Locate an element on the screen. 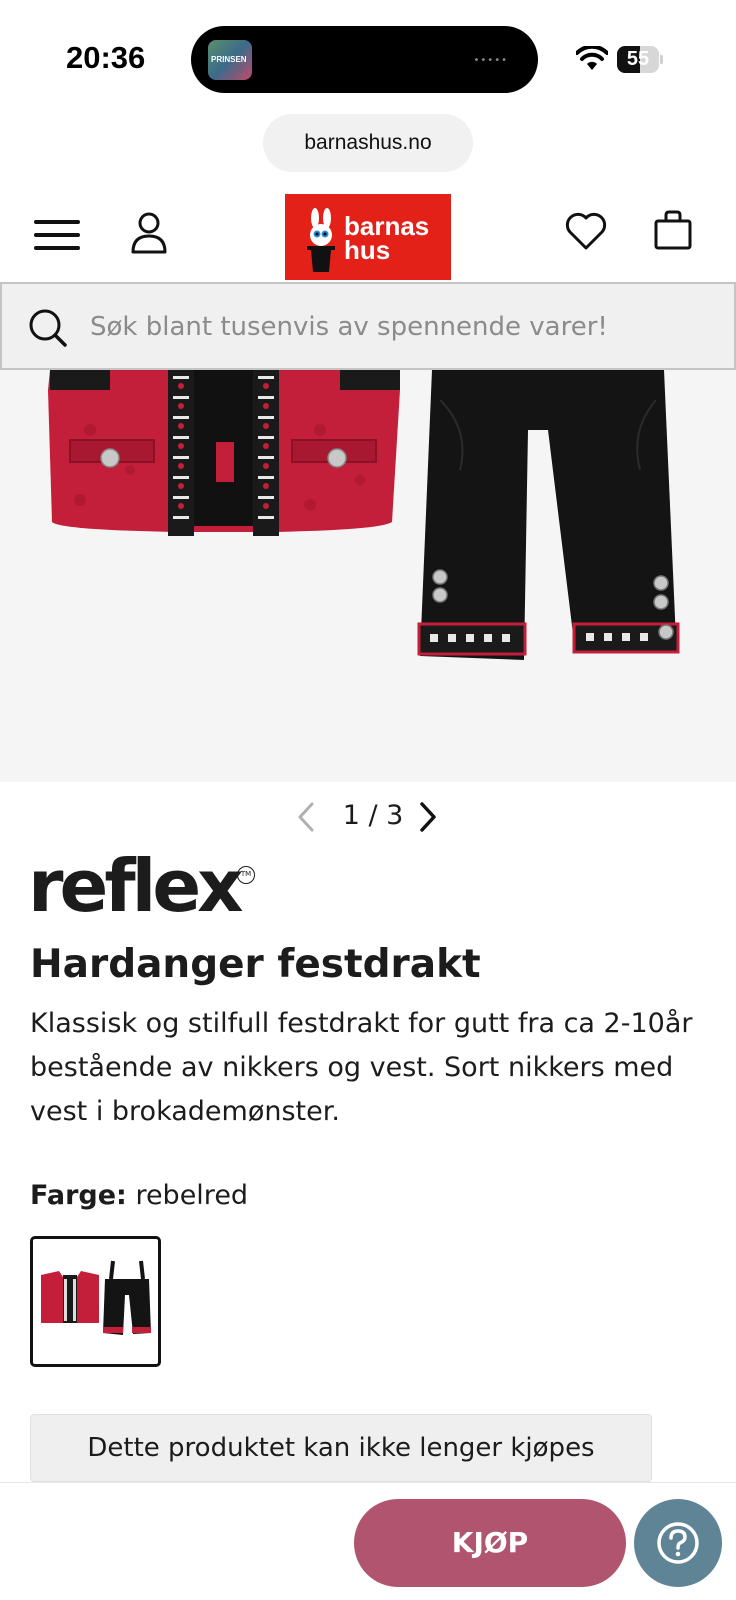 Image resolution: width=736 pixels, height=1600 pixels. battery-text: 55 is located at coordinates (638, 59).